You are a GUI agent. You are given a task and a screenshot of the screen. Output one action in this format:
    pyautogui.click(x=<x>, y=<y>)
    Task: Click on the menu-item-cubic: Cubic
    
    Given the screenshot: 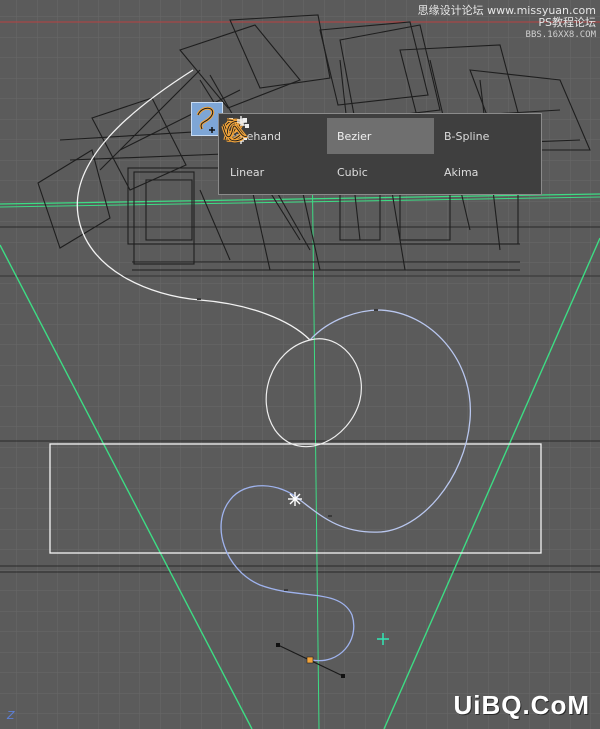 What is the action you would take?
    pyautogui.click(x=329, y=153)
    